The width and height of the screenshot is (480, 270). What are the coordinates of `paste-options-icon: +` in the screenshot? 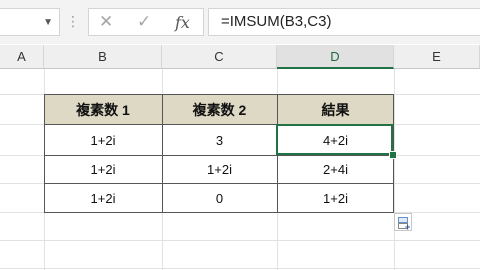 It's located at (403, 222).